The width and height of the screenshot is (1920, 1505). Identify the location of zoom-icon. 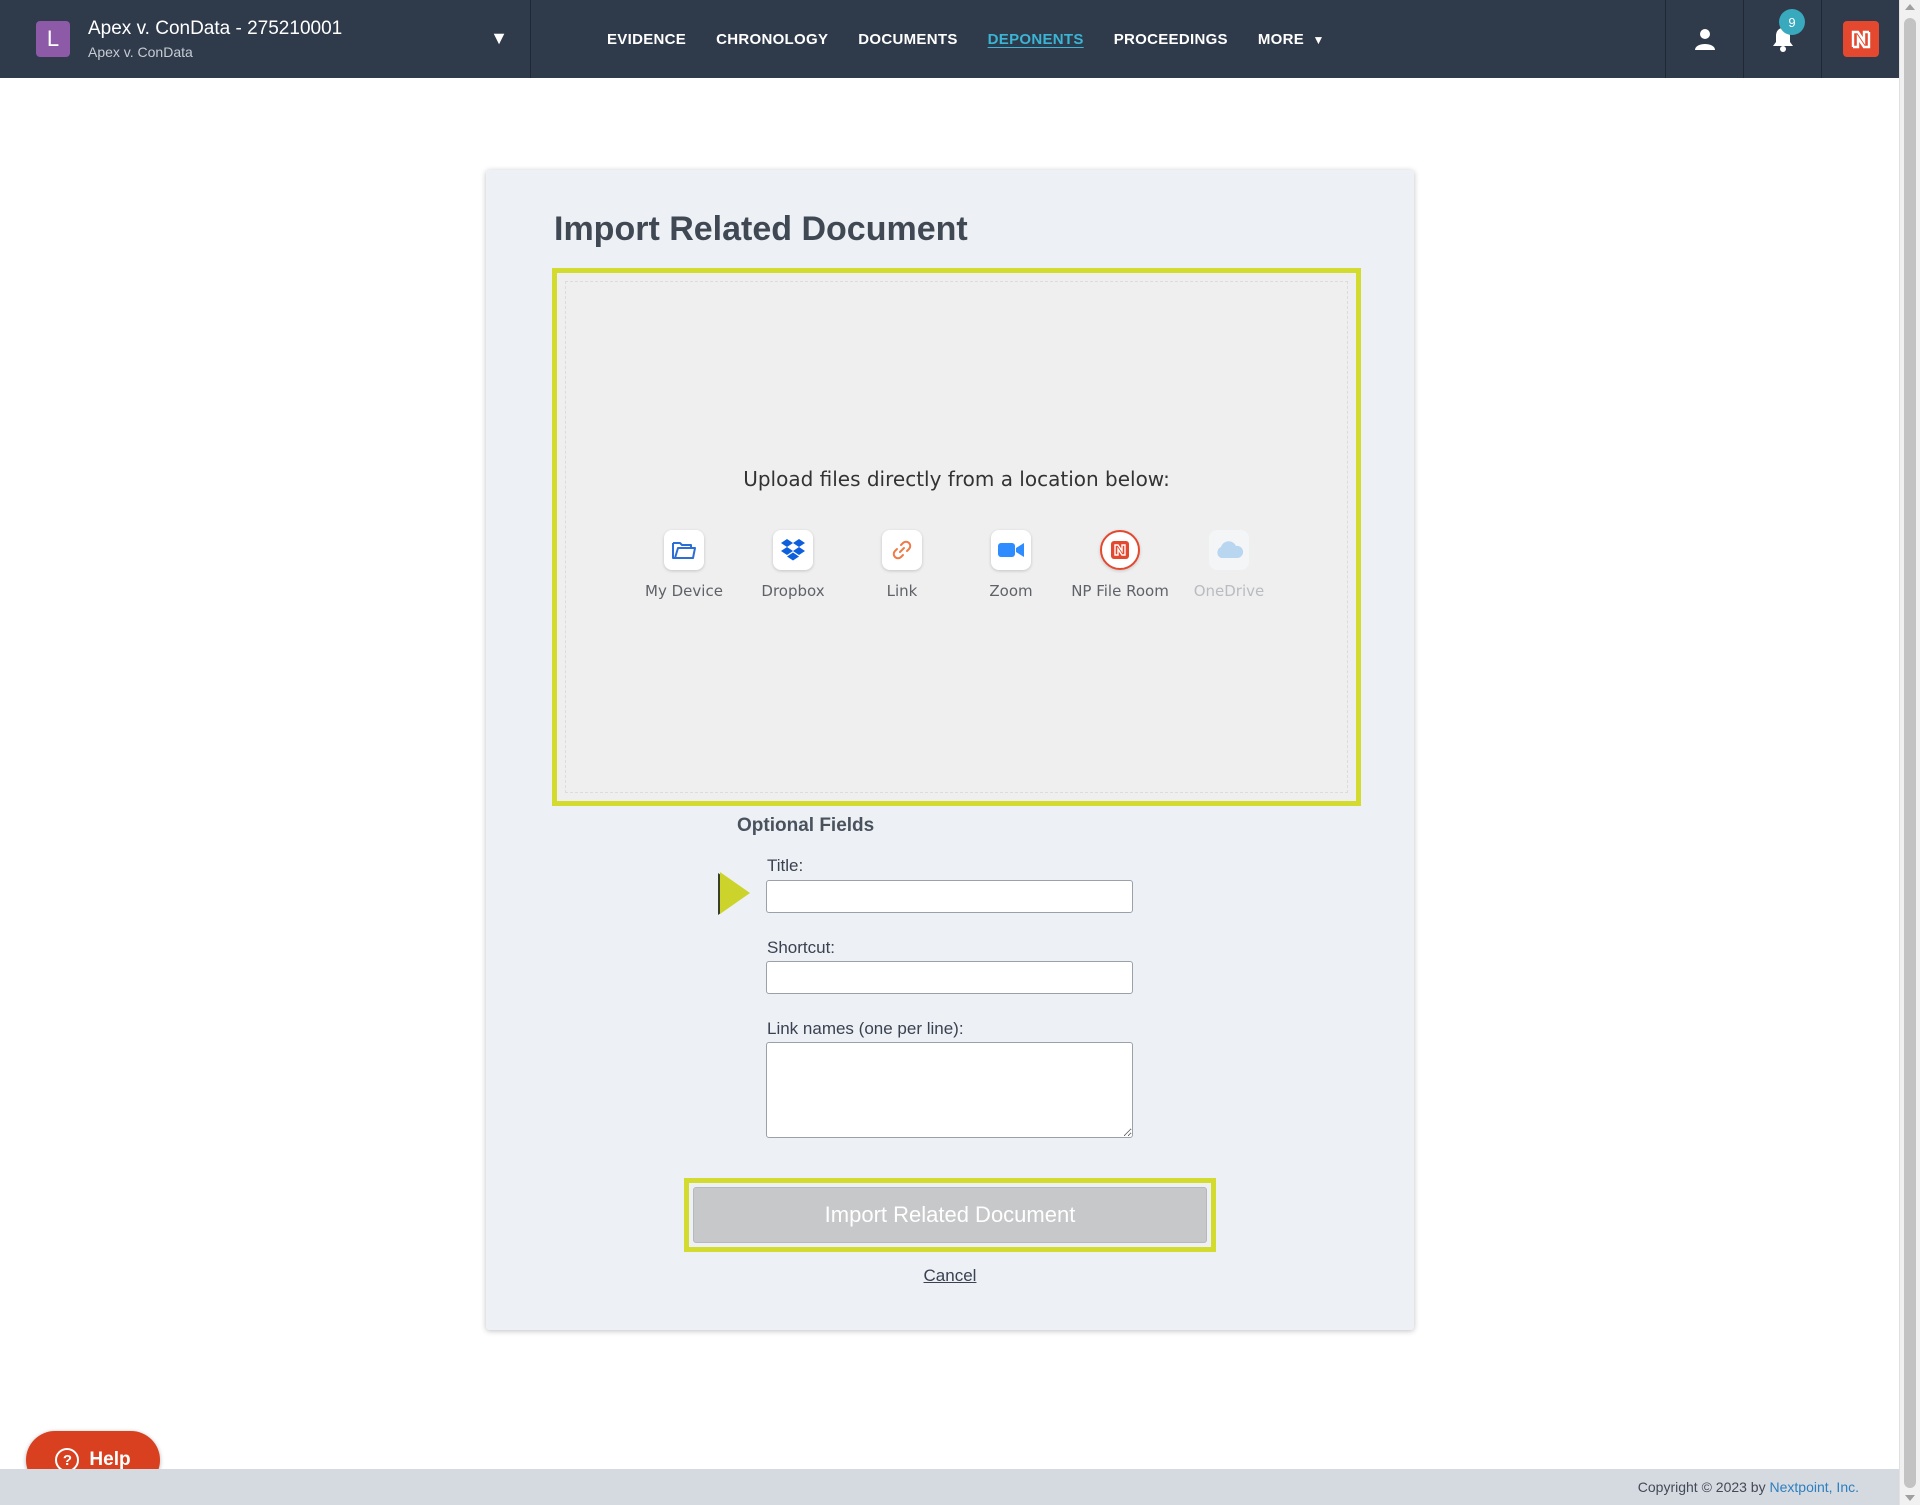
(1011, 550).